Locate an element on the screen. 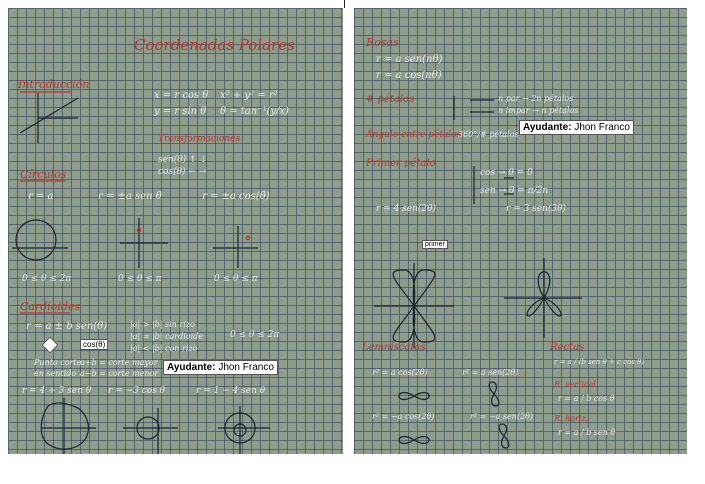  angle-label: Ángulo entre pétalos is located at coordinates (414, 135).